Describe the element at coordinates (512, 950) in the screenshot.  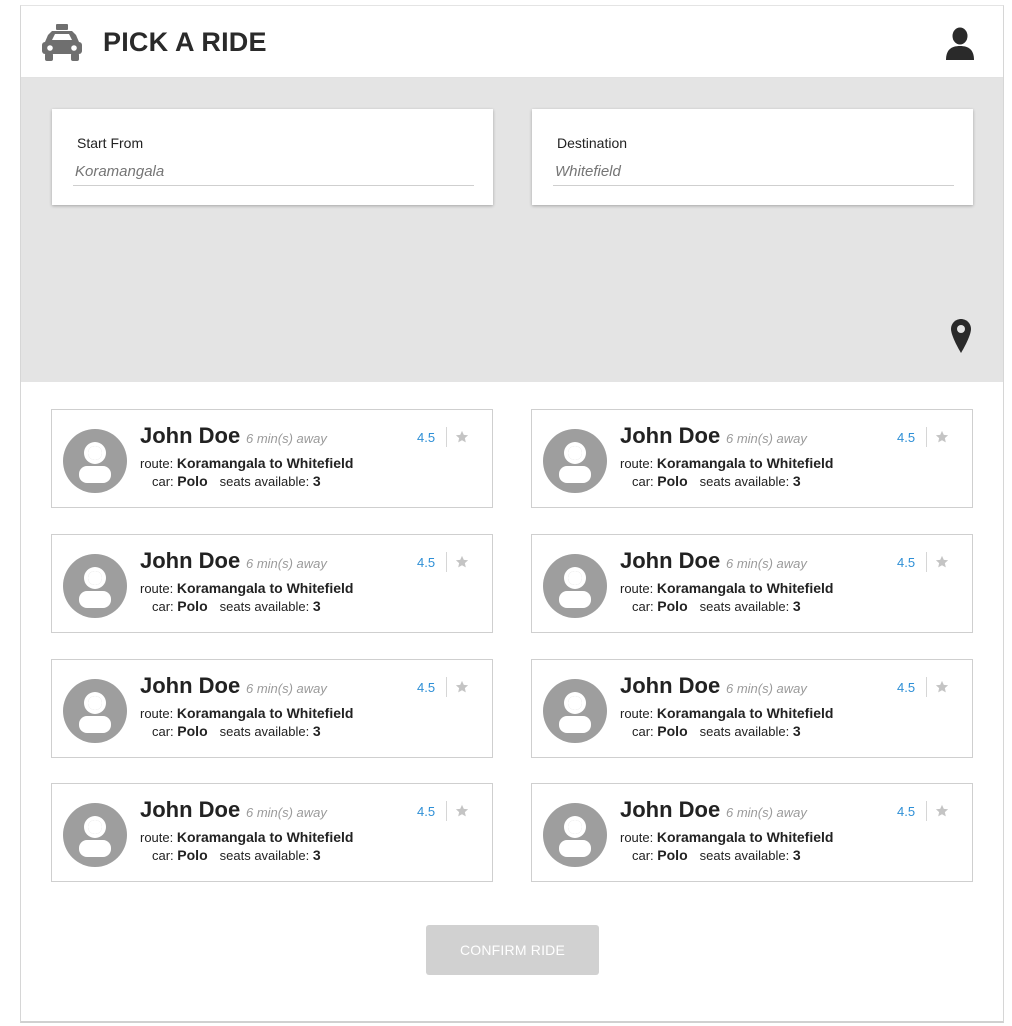
I see `confirm-ride-button: CONFIRM RIDE` at that location.